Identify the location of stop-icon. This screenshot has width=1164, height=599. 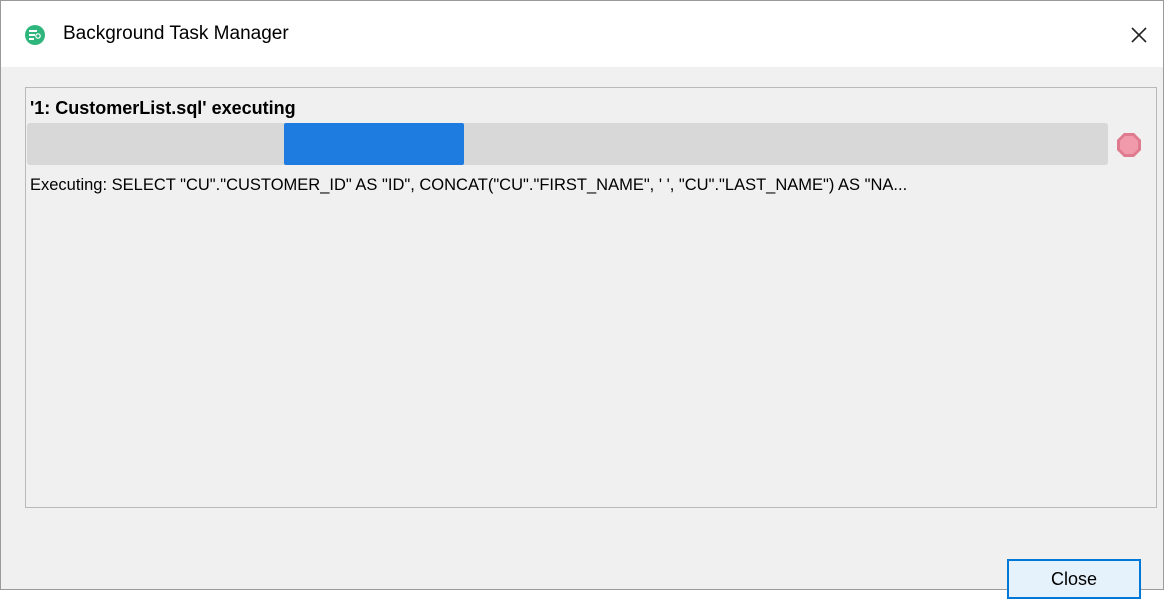
(1129, 145).